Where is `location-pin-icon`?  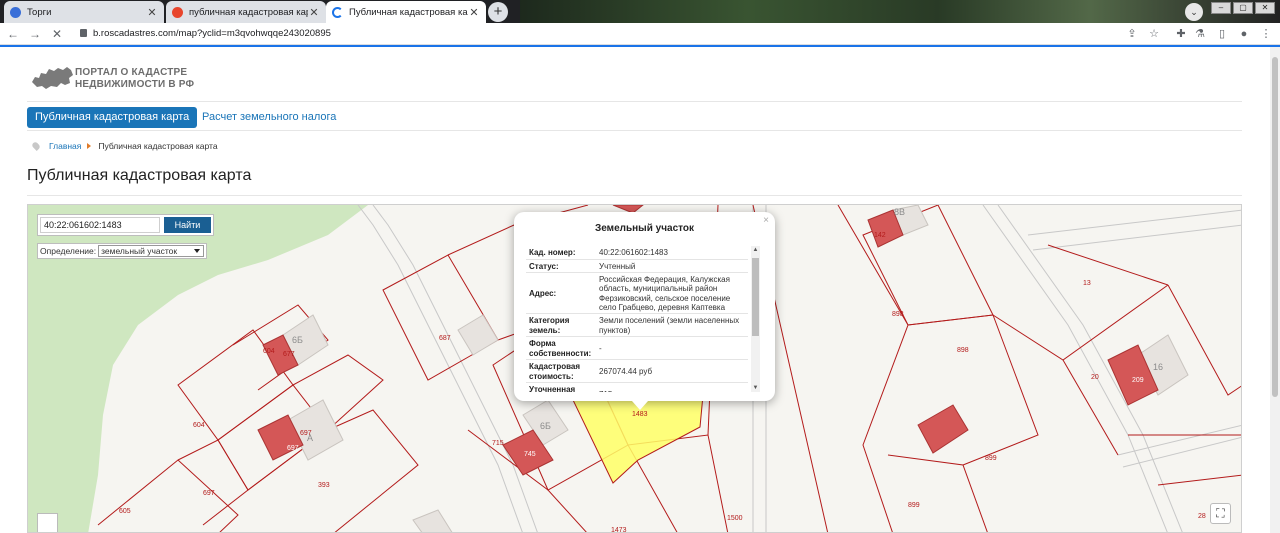
location-pin-icon is located at coordinates (36, 146).